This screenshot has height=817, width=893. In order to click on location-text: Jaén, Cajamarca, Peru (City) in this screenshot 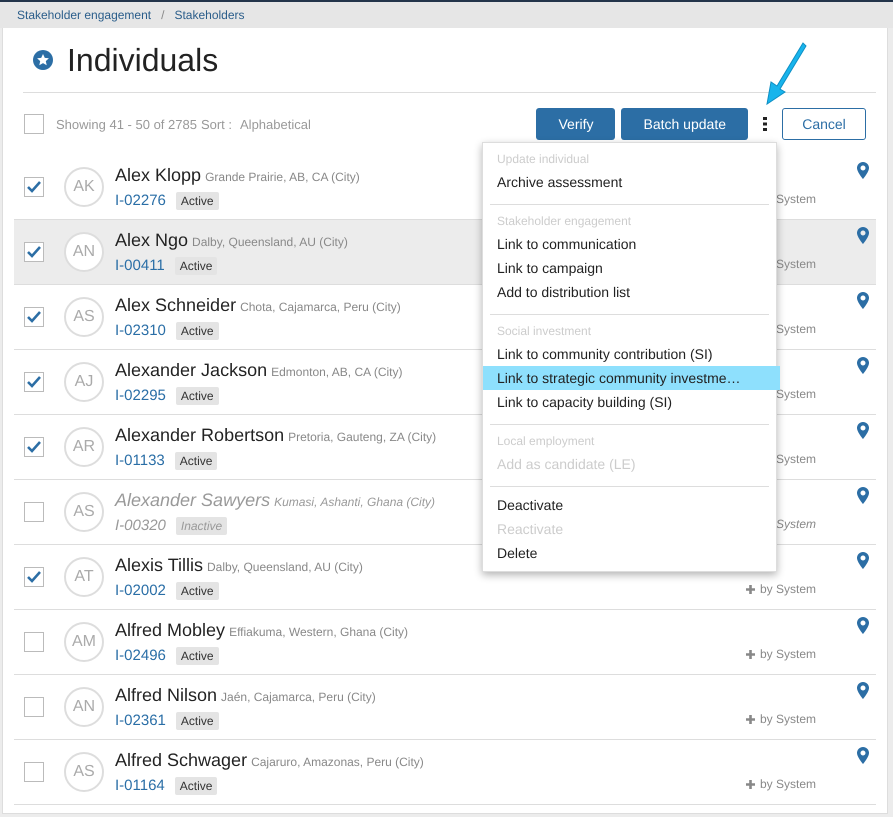, I will do `click(298, 697)`.